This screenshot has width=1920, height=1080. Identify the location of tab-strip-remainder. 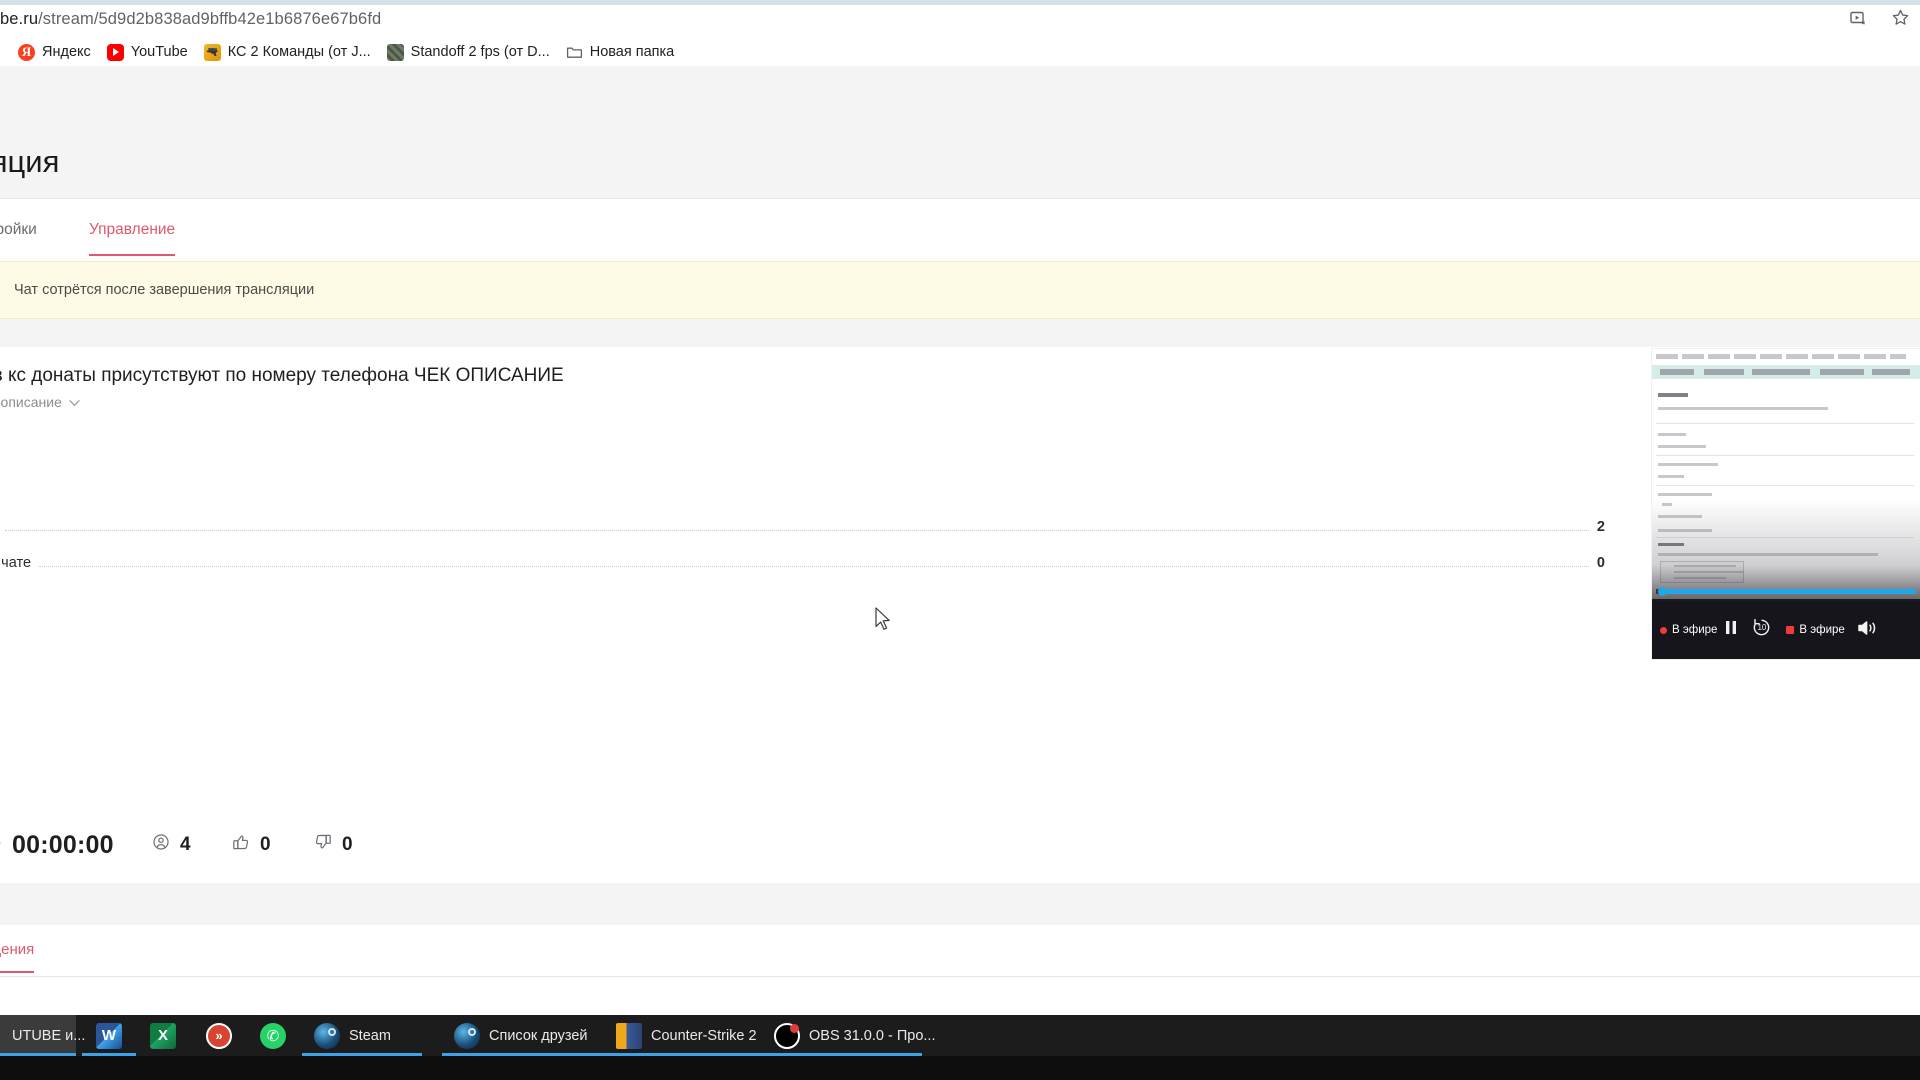
(1110, 2).